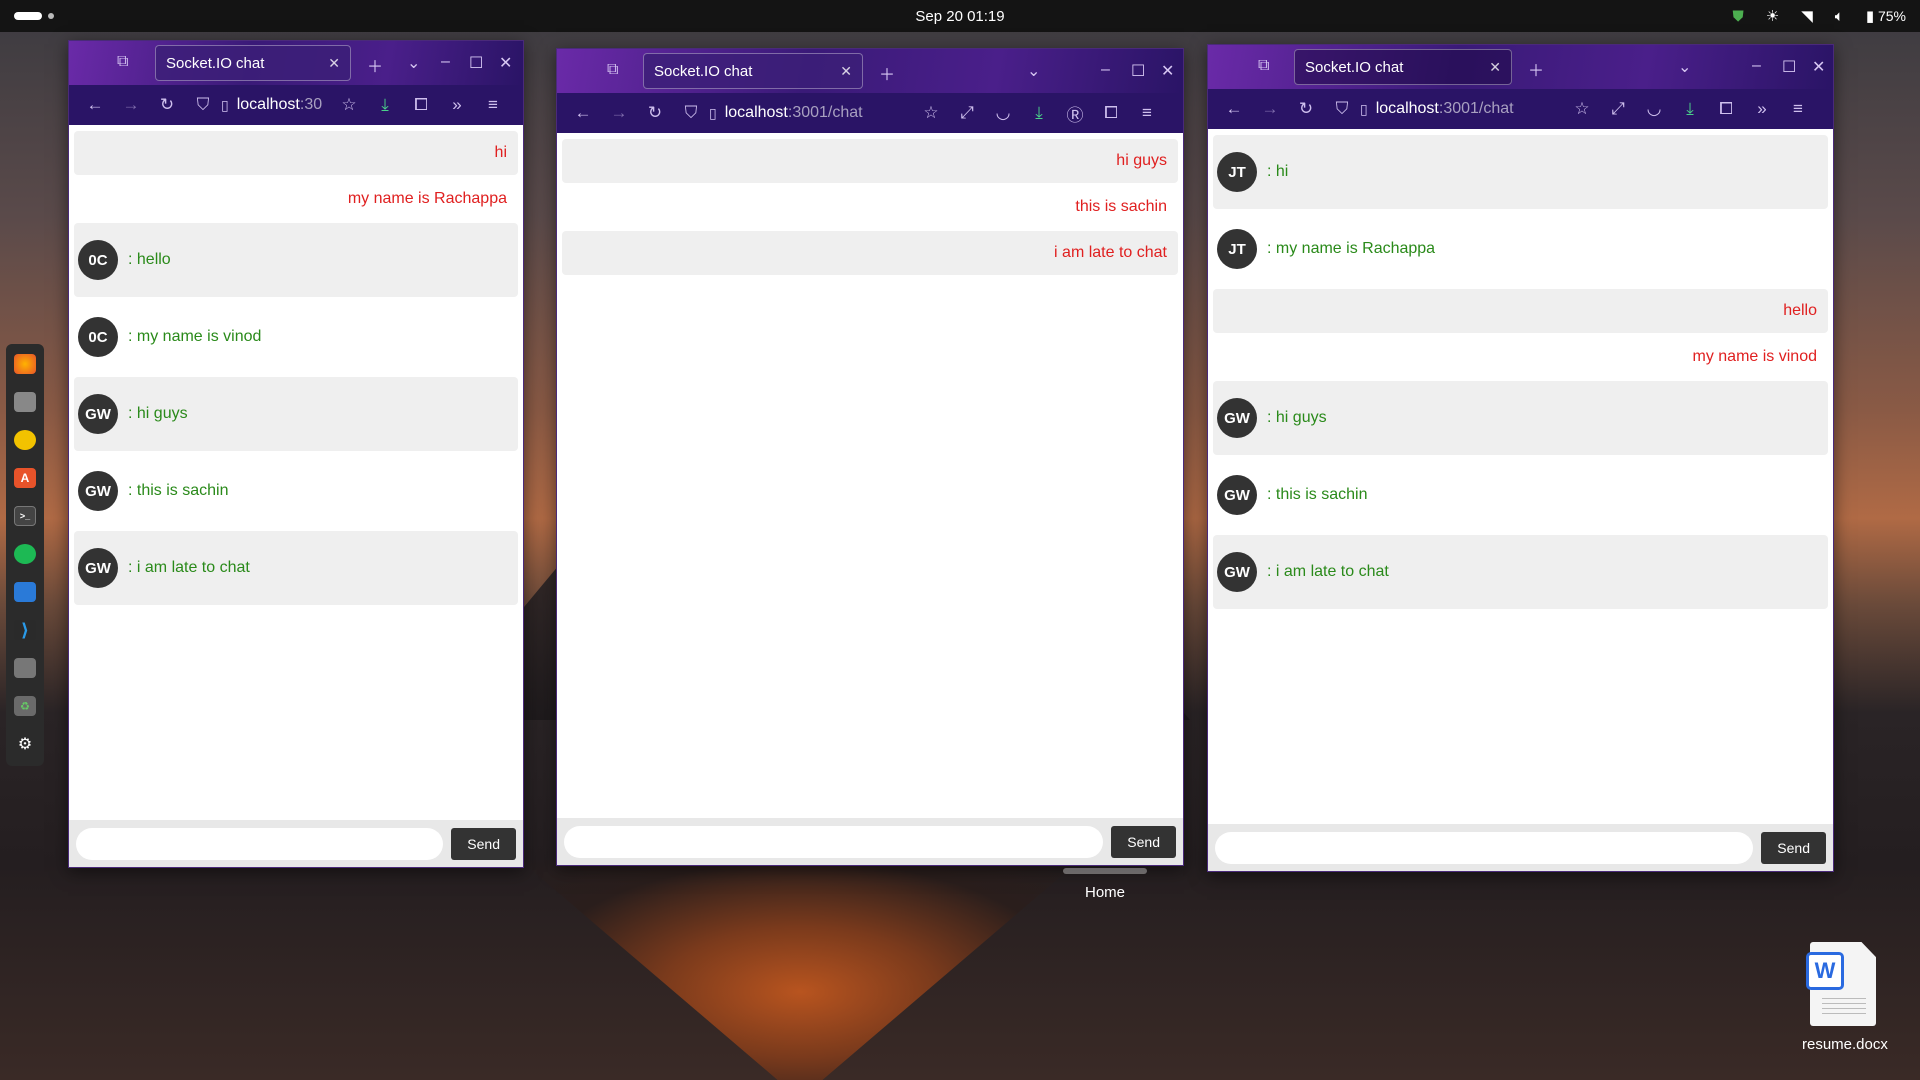 This screenshot has height=1080, width=1920. What do you see at coordinates (25, 440) in the screenshot?
I see `rhythmbox-icon` at bounding box center [25, 440].